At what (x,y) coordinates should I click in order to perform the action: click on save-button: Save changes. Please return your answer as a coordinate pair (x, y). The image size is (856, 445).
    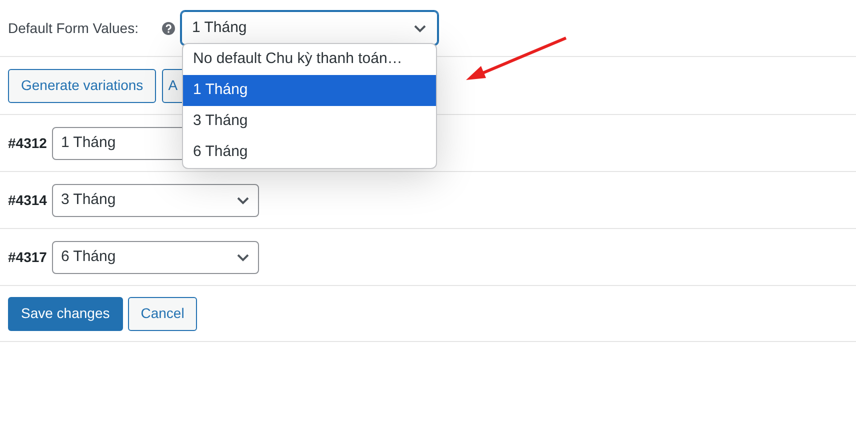
    Looking at the image, I should click on (65, 313).